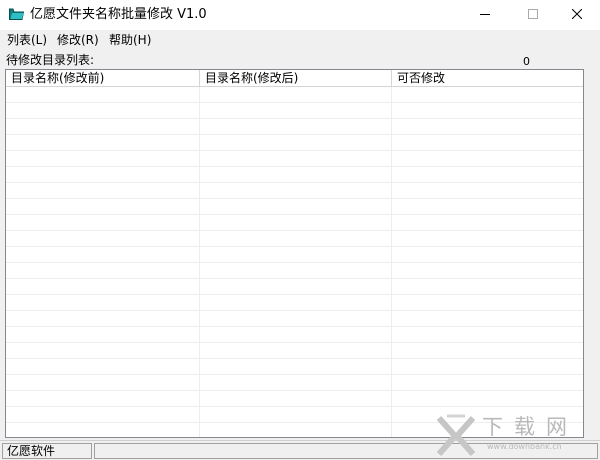  I want to click on watermark-url: www.downbank.cn, so click(524, 446).